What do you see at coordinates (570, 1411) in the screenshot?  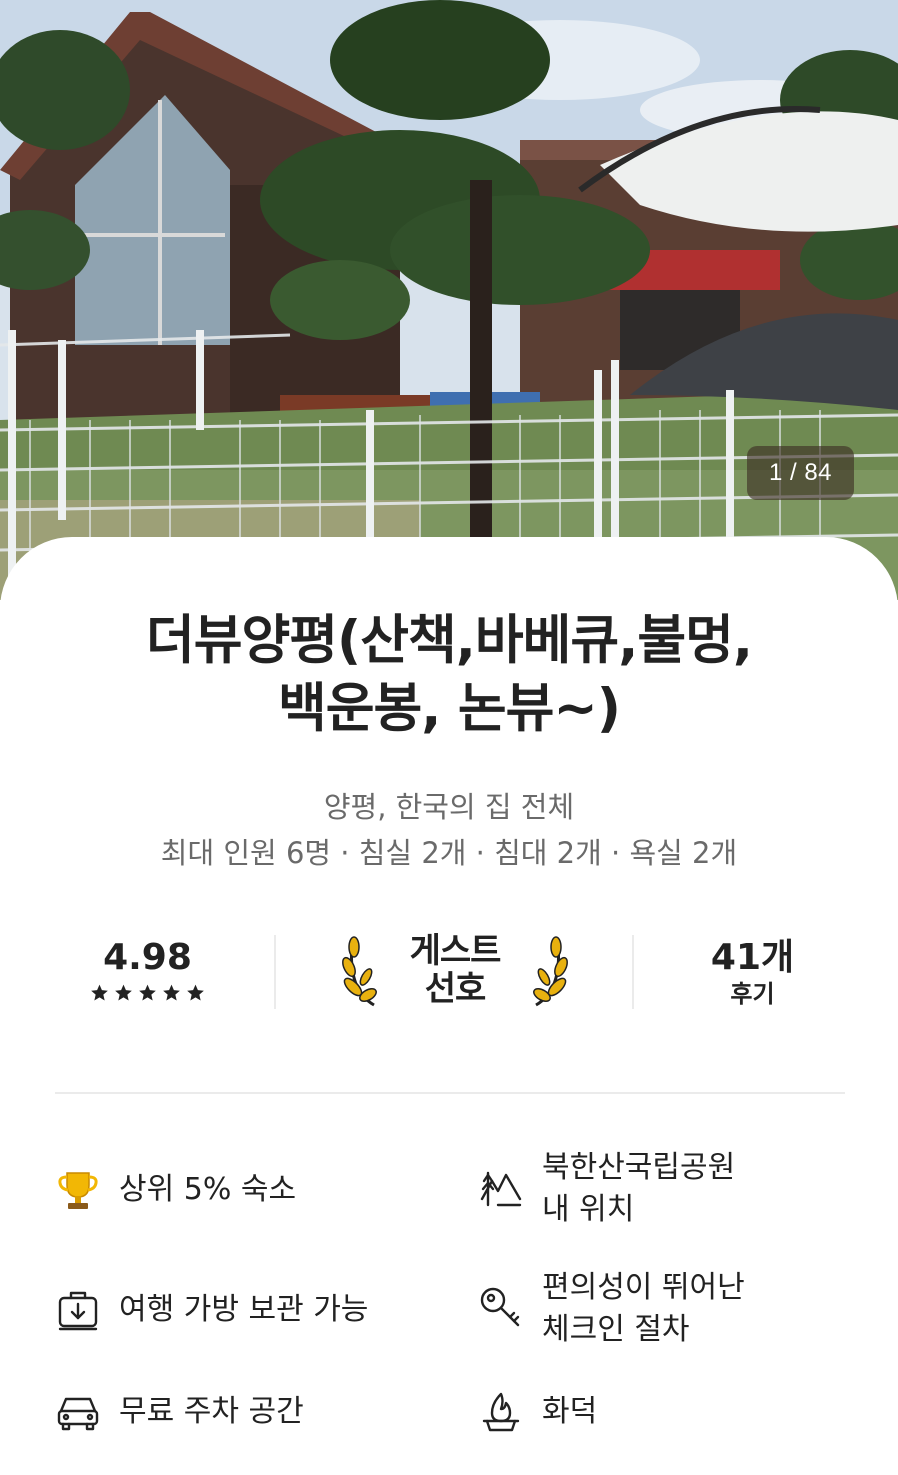 I see `amenity-label: 화덕` at bounding box center [570, 1411].